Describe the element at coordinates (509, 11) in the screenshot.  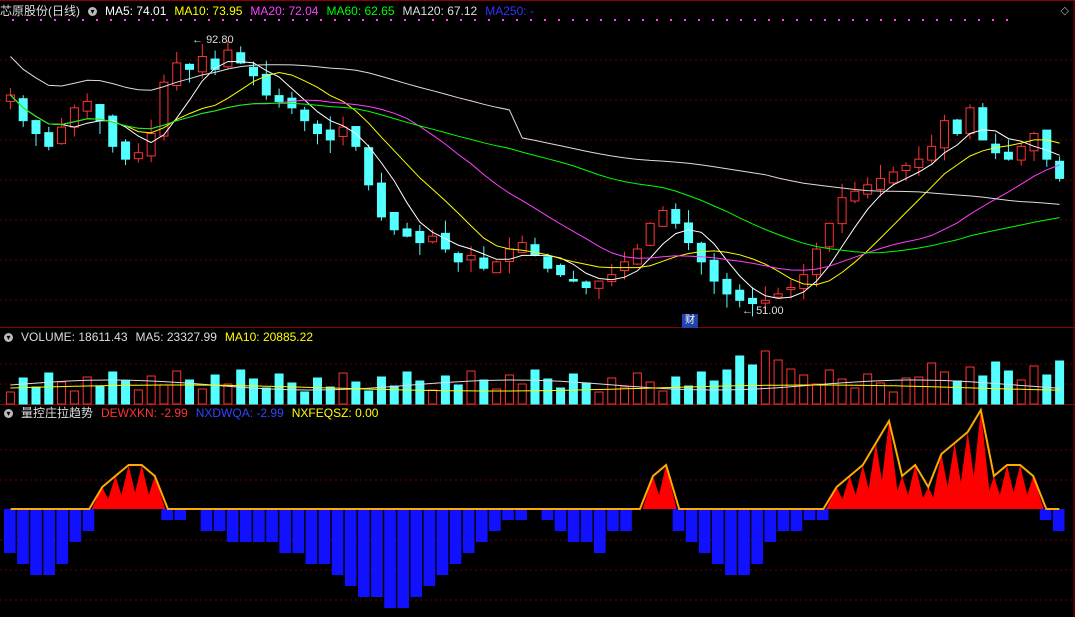
I see `ma250-value: MA250: -` at that location.